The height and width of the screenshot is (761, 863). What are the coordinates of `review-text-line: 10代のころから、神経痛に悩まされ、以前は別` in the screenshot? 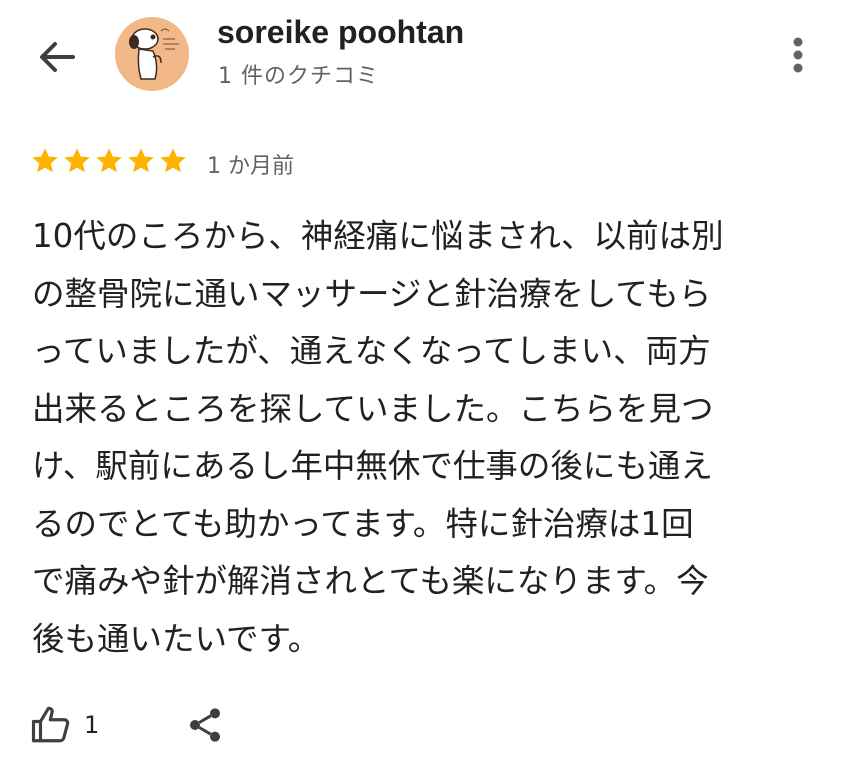 It's located at (378, 236).